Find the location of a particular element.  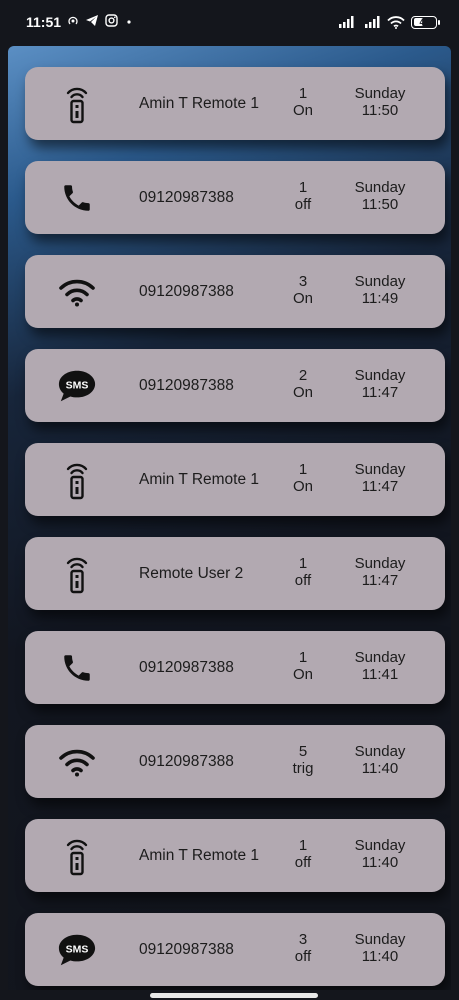

status-bar-left: 11:51 is located at coordinates (80, 22).